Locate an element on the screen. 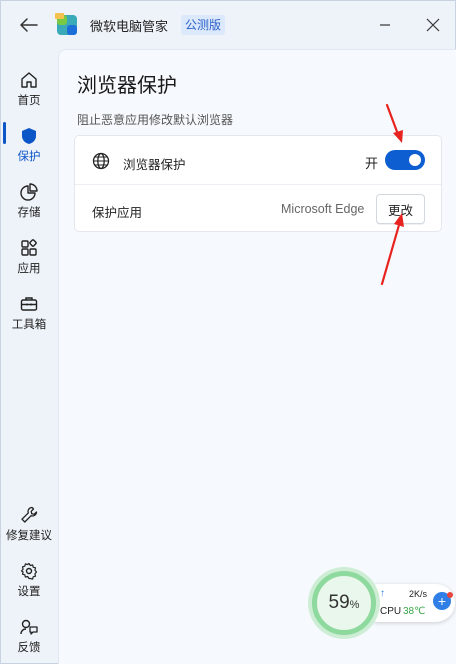 This screenshot has width=456, height=664. memory-usage-widget: 59% is located at coordinates (344, 603).